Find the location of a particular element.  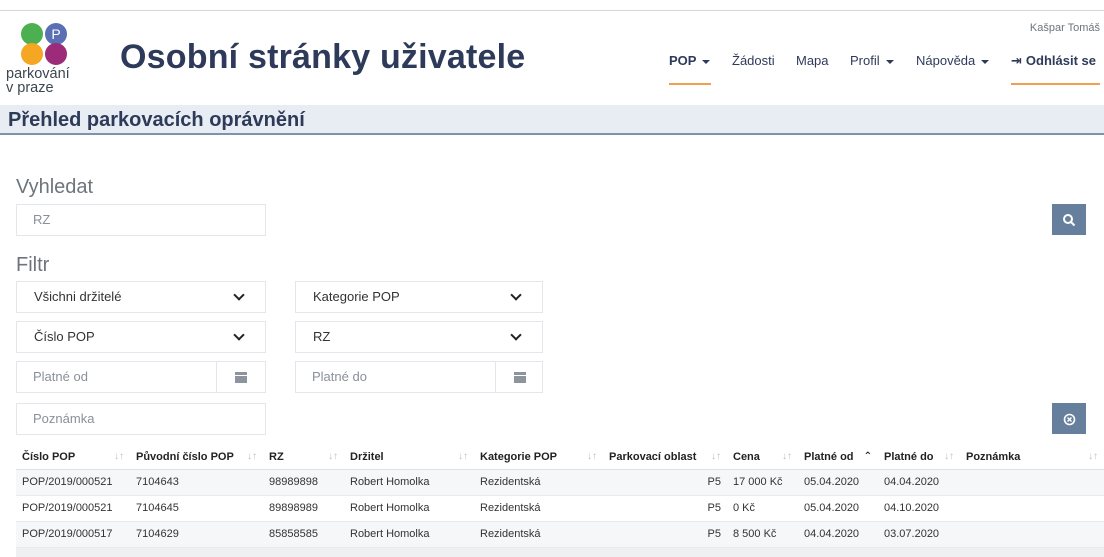

holders-select-value: Všichni držitelé is located at coordinates (78, 296).